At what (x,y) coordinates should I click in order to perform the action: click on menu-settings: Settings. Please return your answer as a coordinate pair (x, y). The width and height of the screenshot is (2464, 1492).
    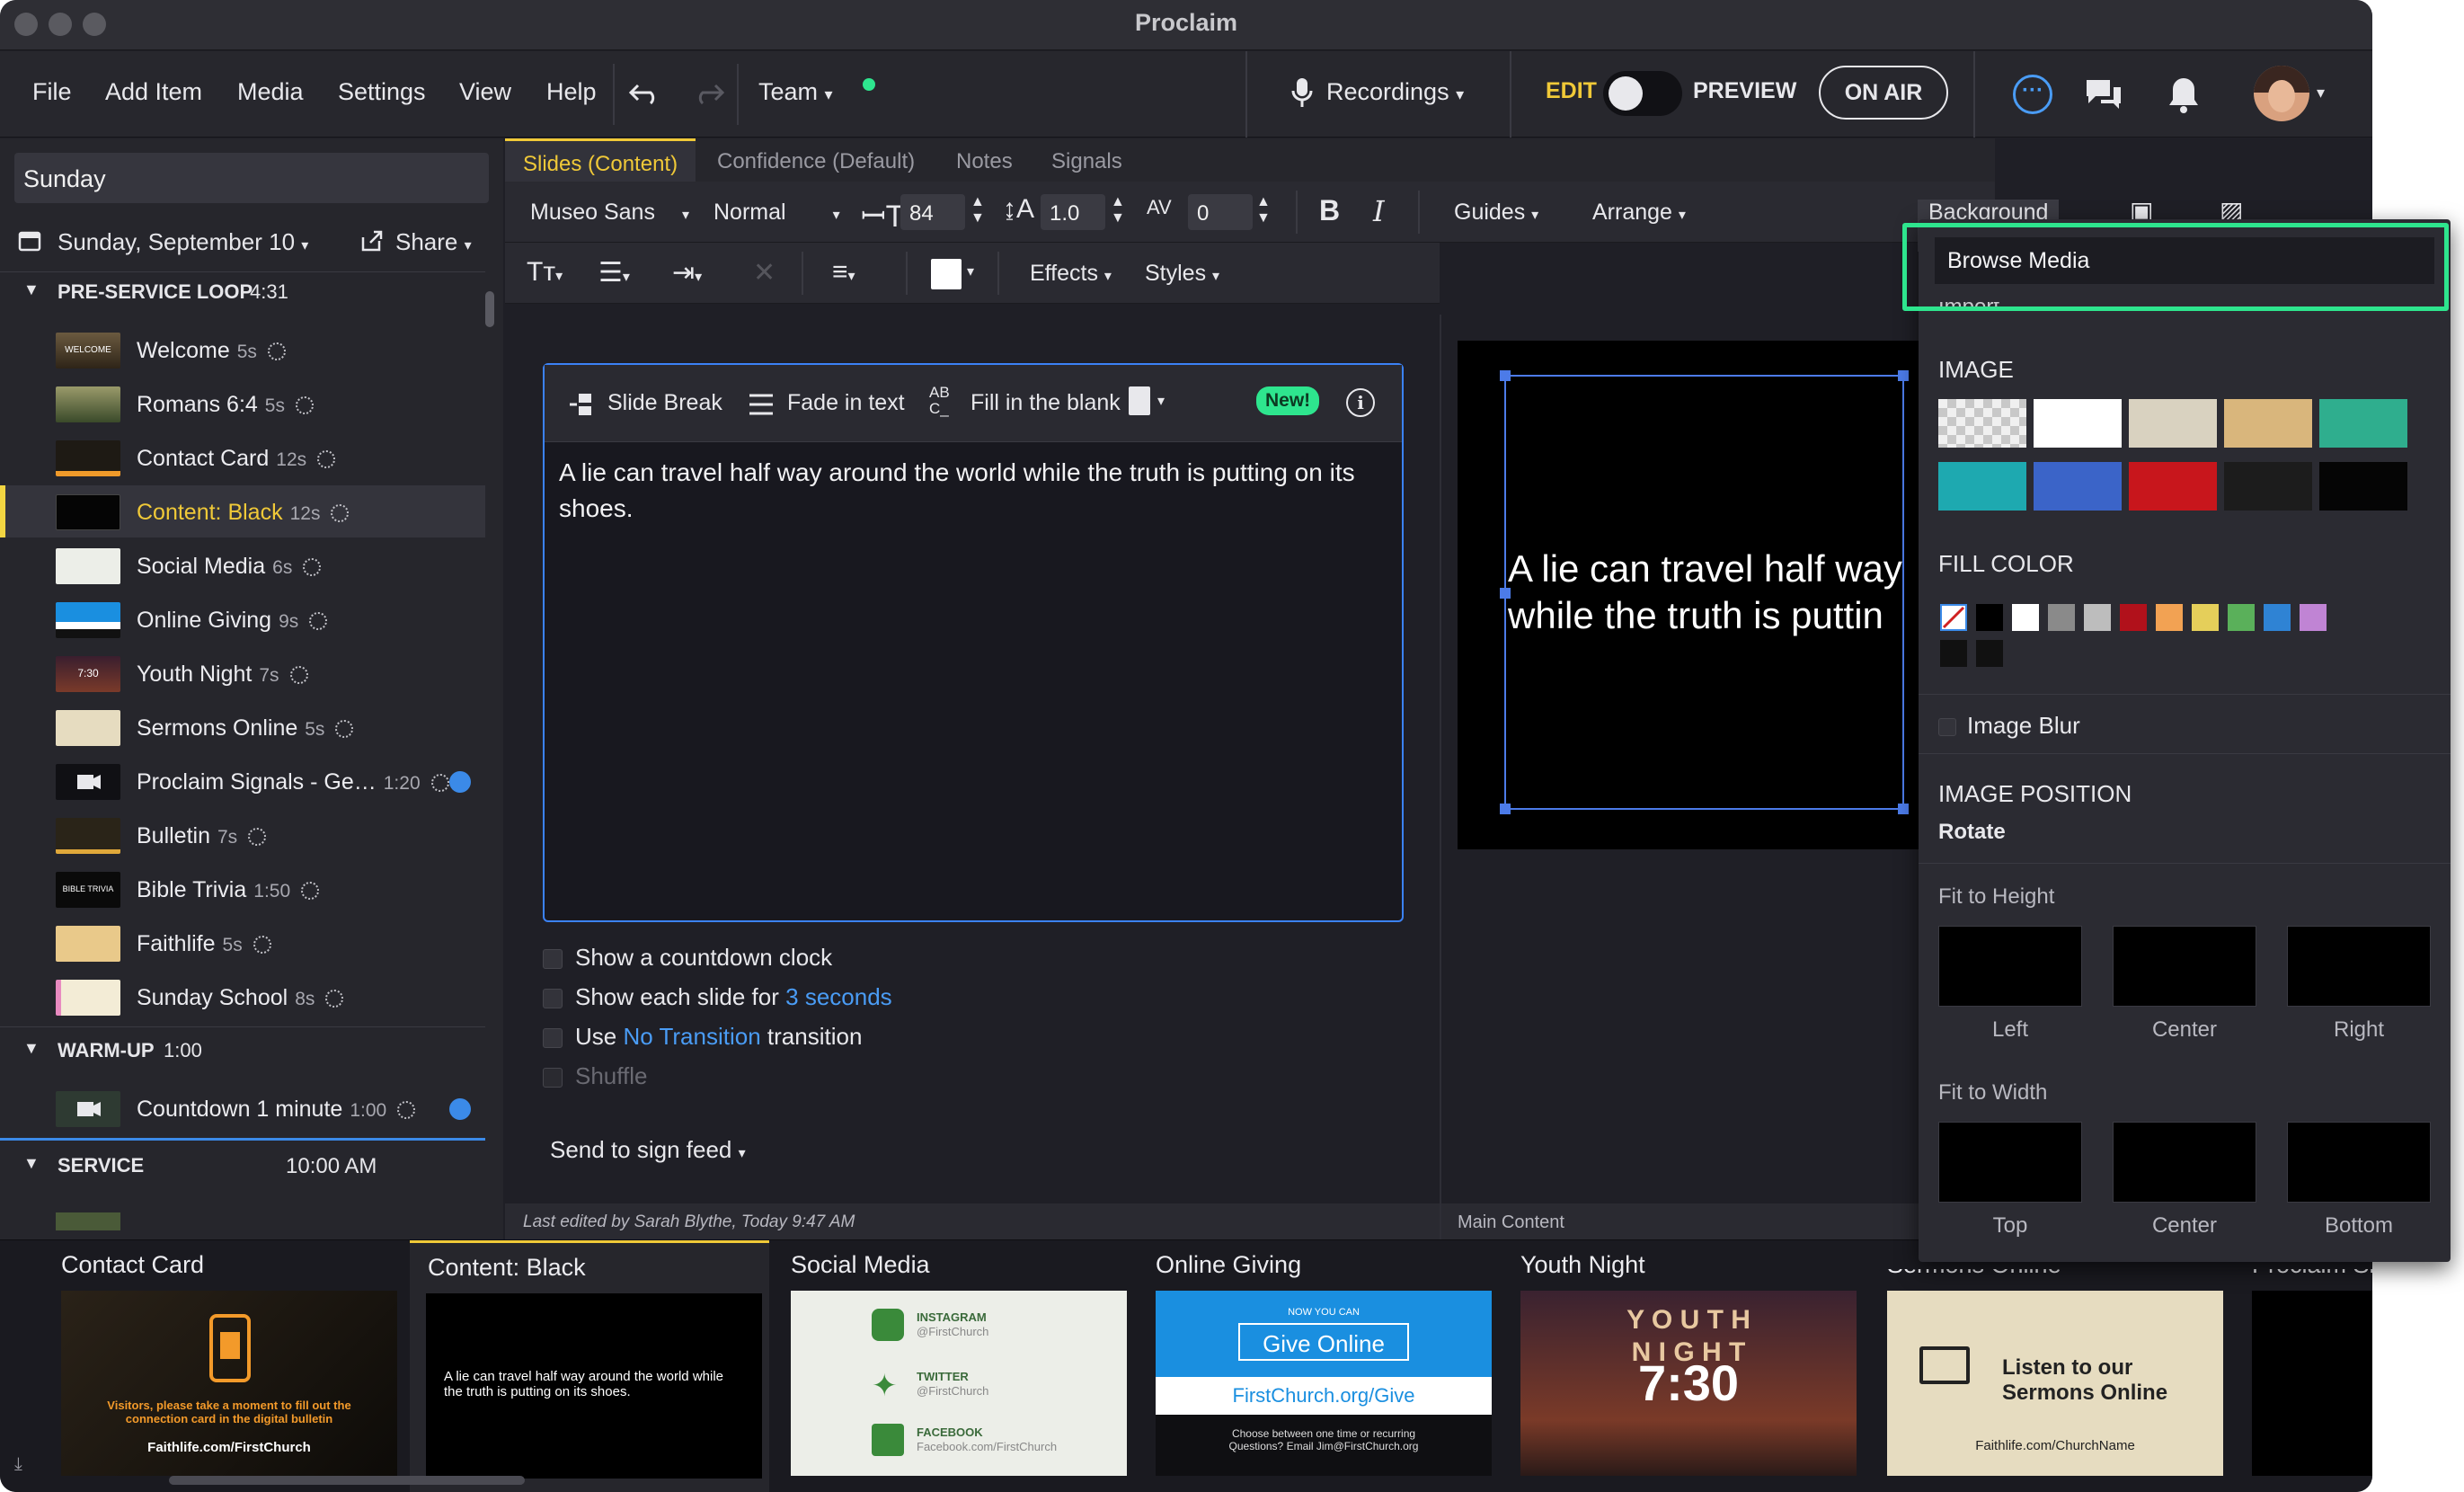
    Looking at the image, I should click on (382, 92).